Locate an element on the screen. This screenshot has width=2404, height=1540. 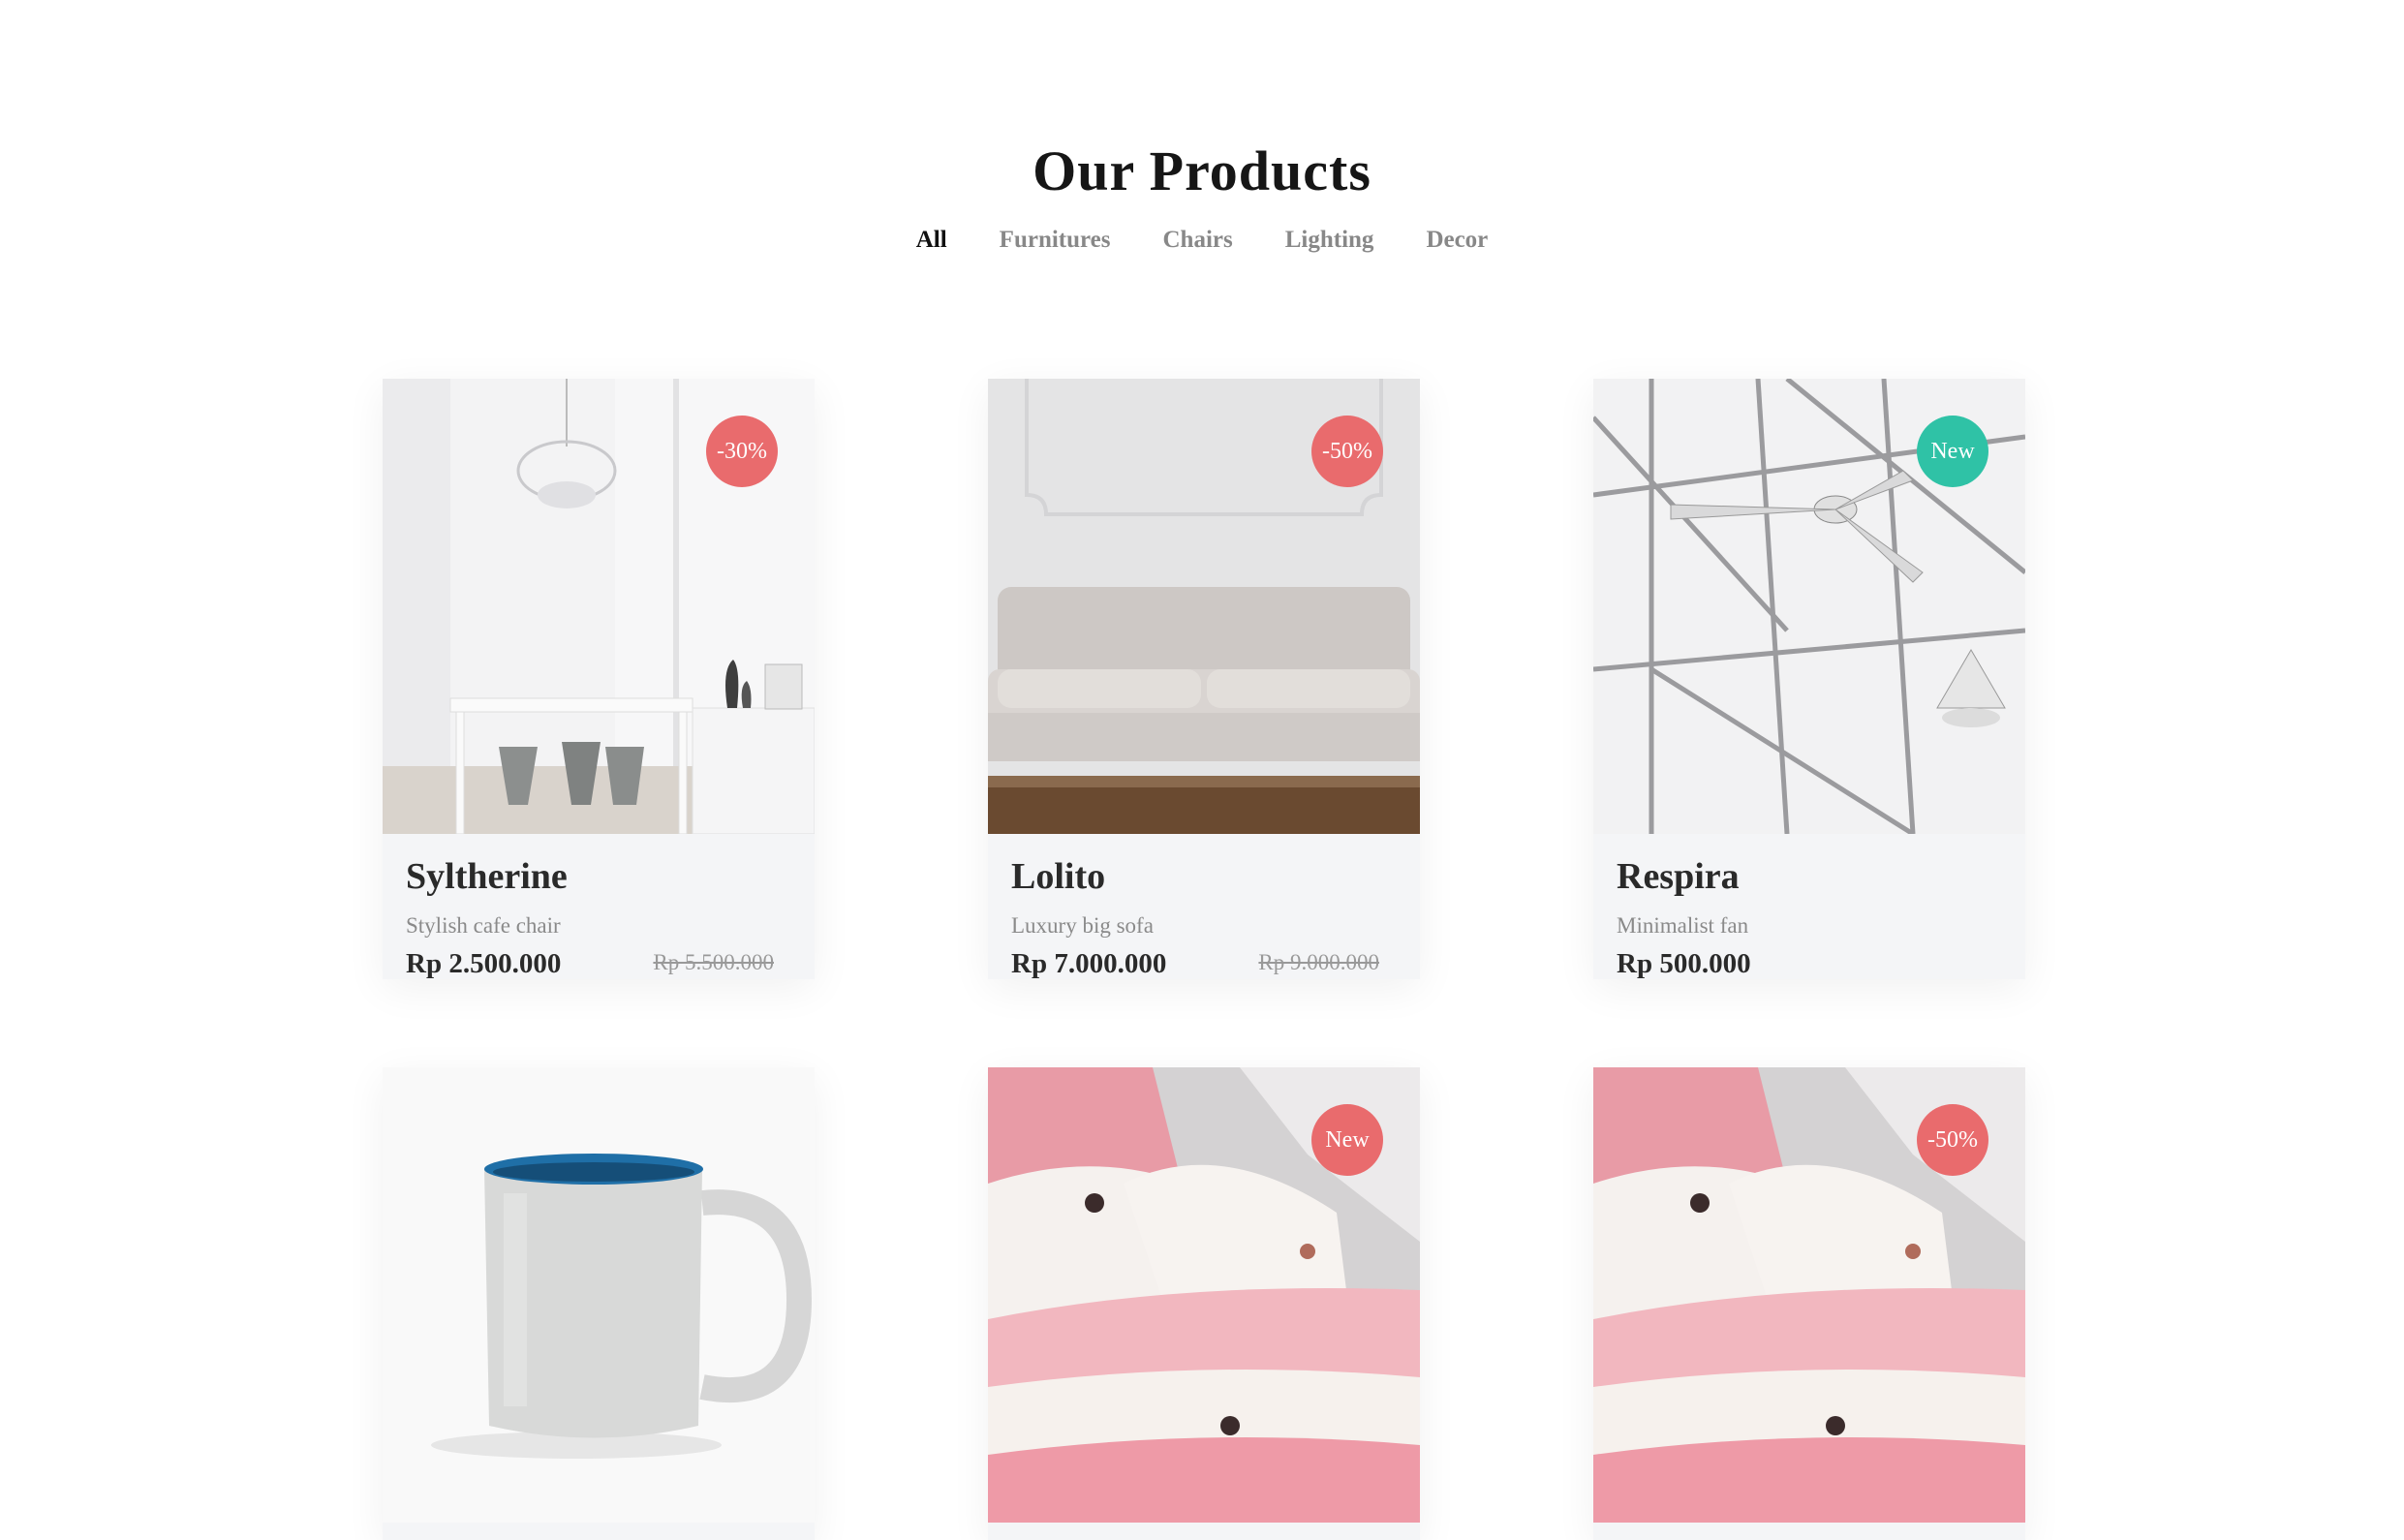
white-sofa-image: -50% is located at coordinates (1204, 607).